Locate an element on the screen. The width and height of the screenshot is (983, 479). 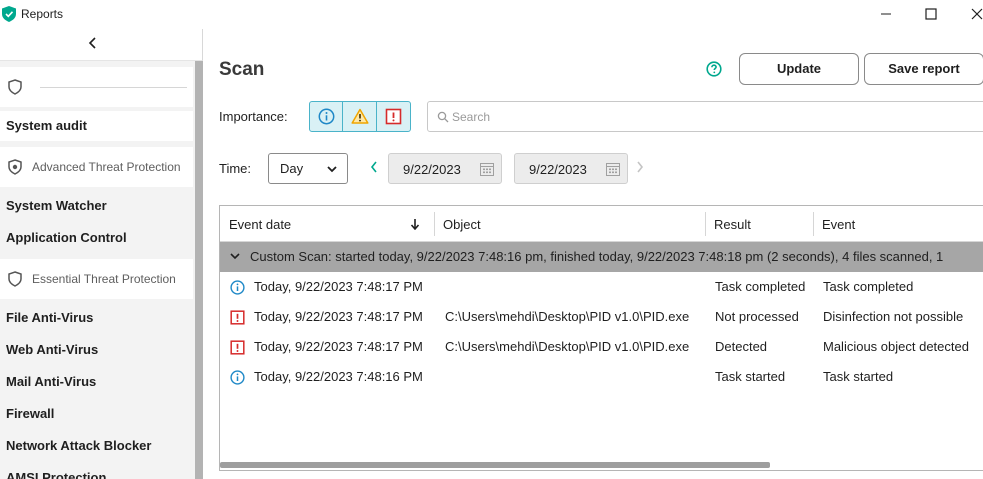
sidebar-group-advanced-threat-protection: Advanced Threat Protection is located at coordinates (96, 167).